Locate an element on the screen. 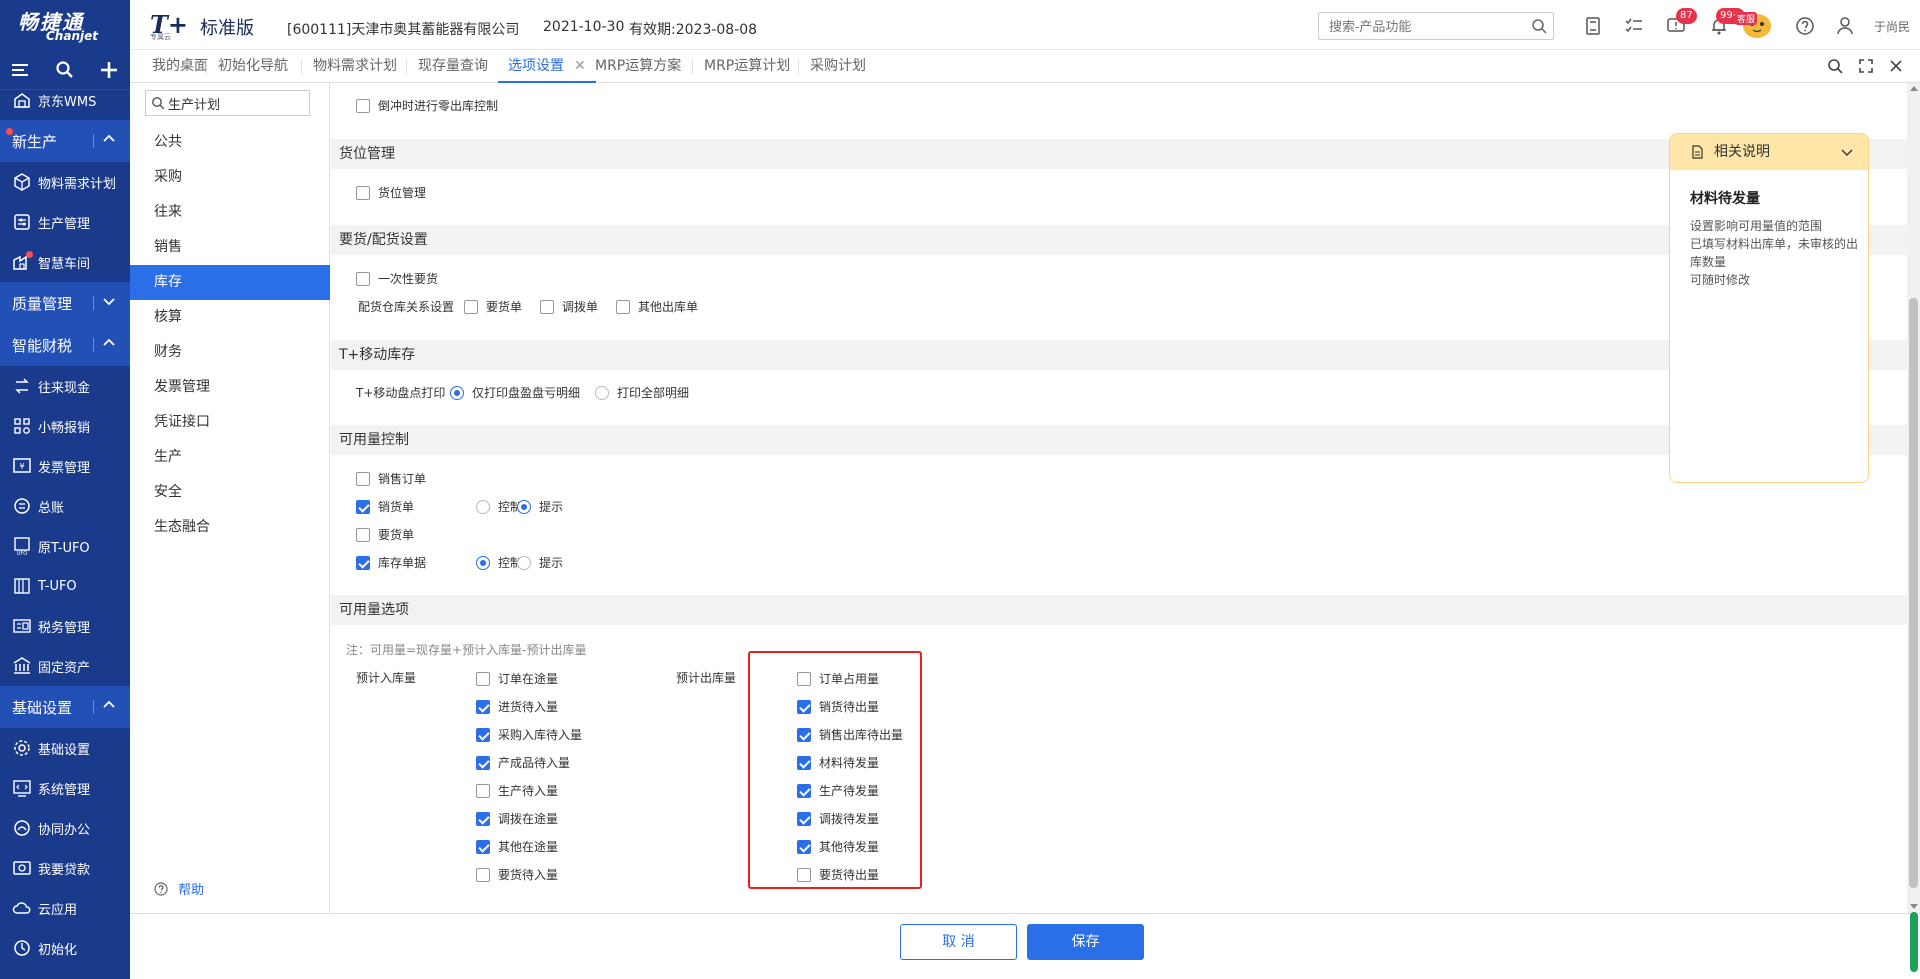 The width and height of the screenshot is (1920, 979). sidebar-item-12: T-UFO is located at coordinates (65, 586).